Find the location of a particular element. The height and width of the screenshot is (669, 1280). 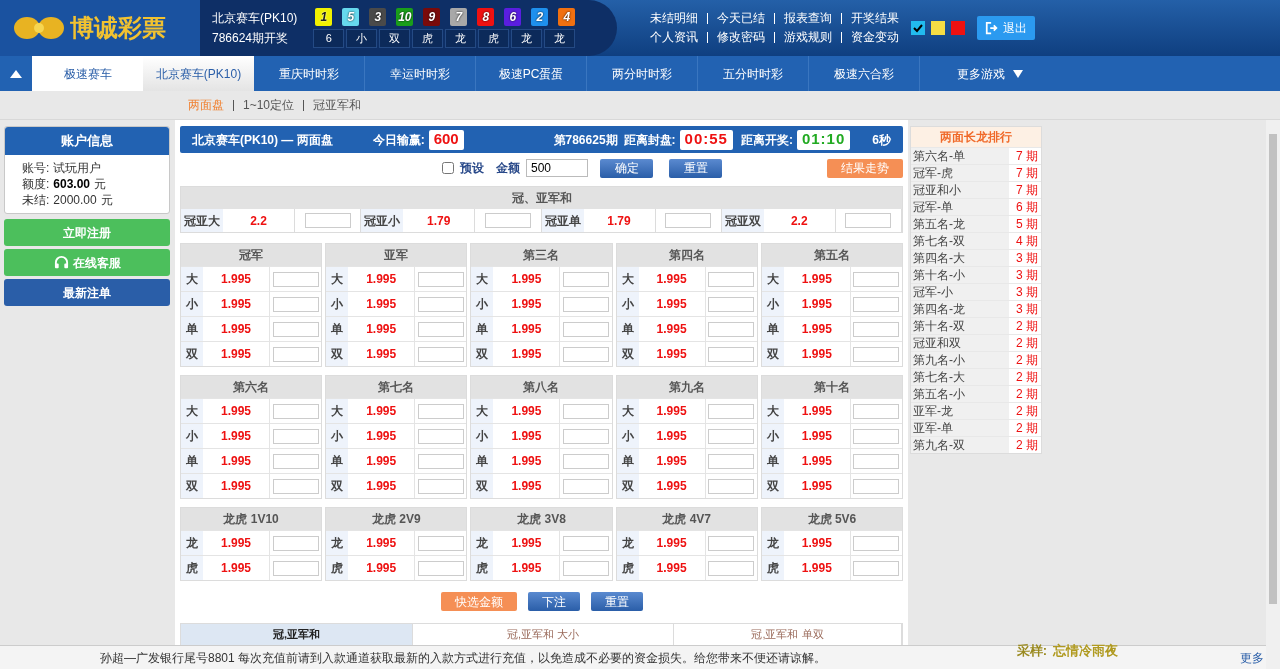

bet-label: 单 is located at coordinates (772, 461).